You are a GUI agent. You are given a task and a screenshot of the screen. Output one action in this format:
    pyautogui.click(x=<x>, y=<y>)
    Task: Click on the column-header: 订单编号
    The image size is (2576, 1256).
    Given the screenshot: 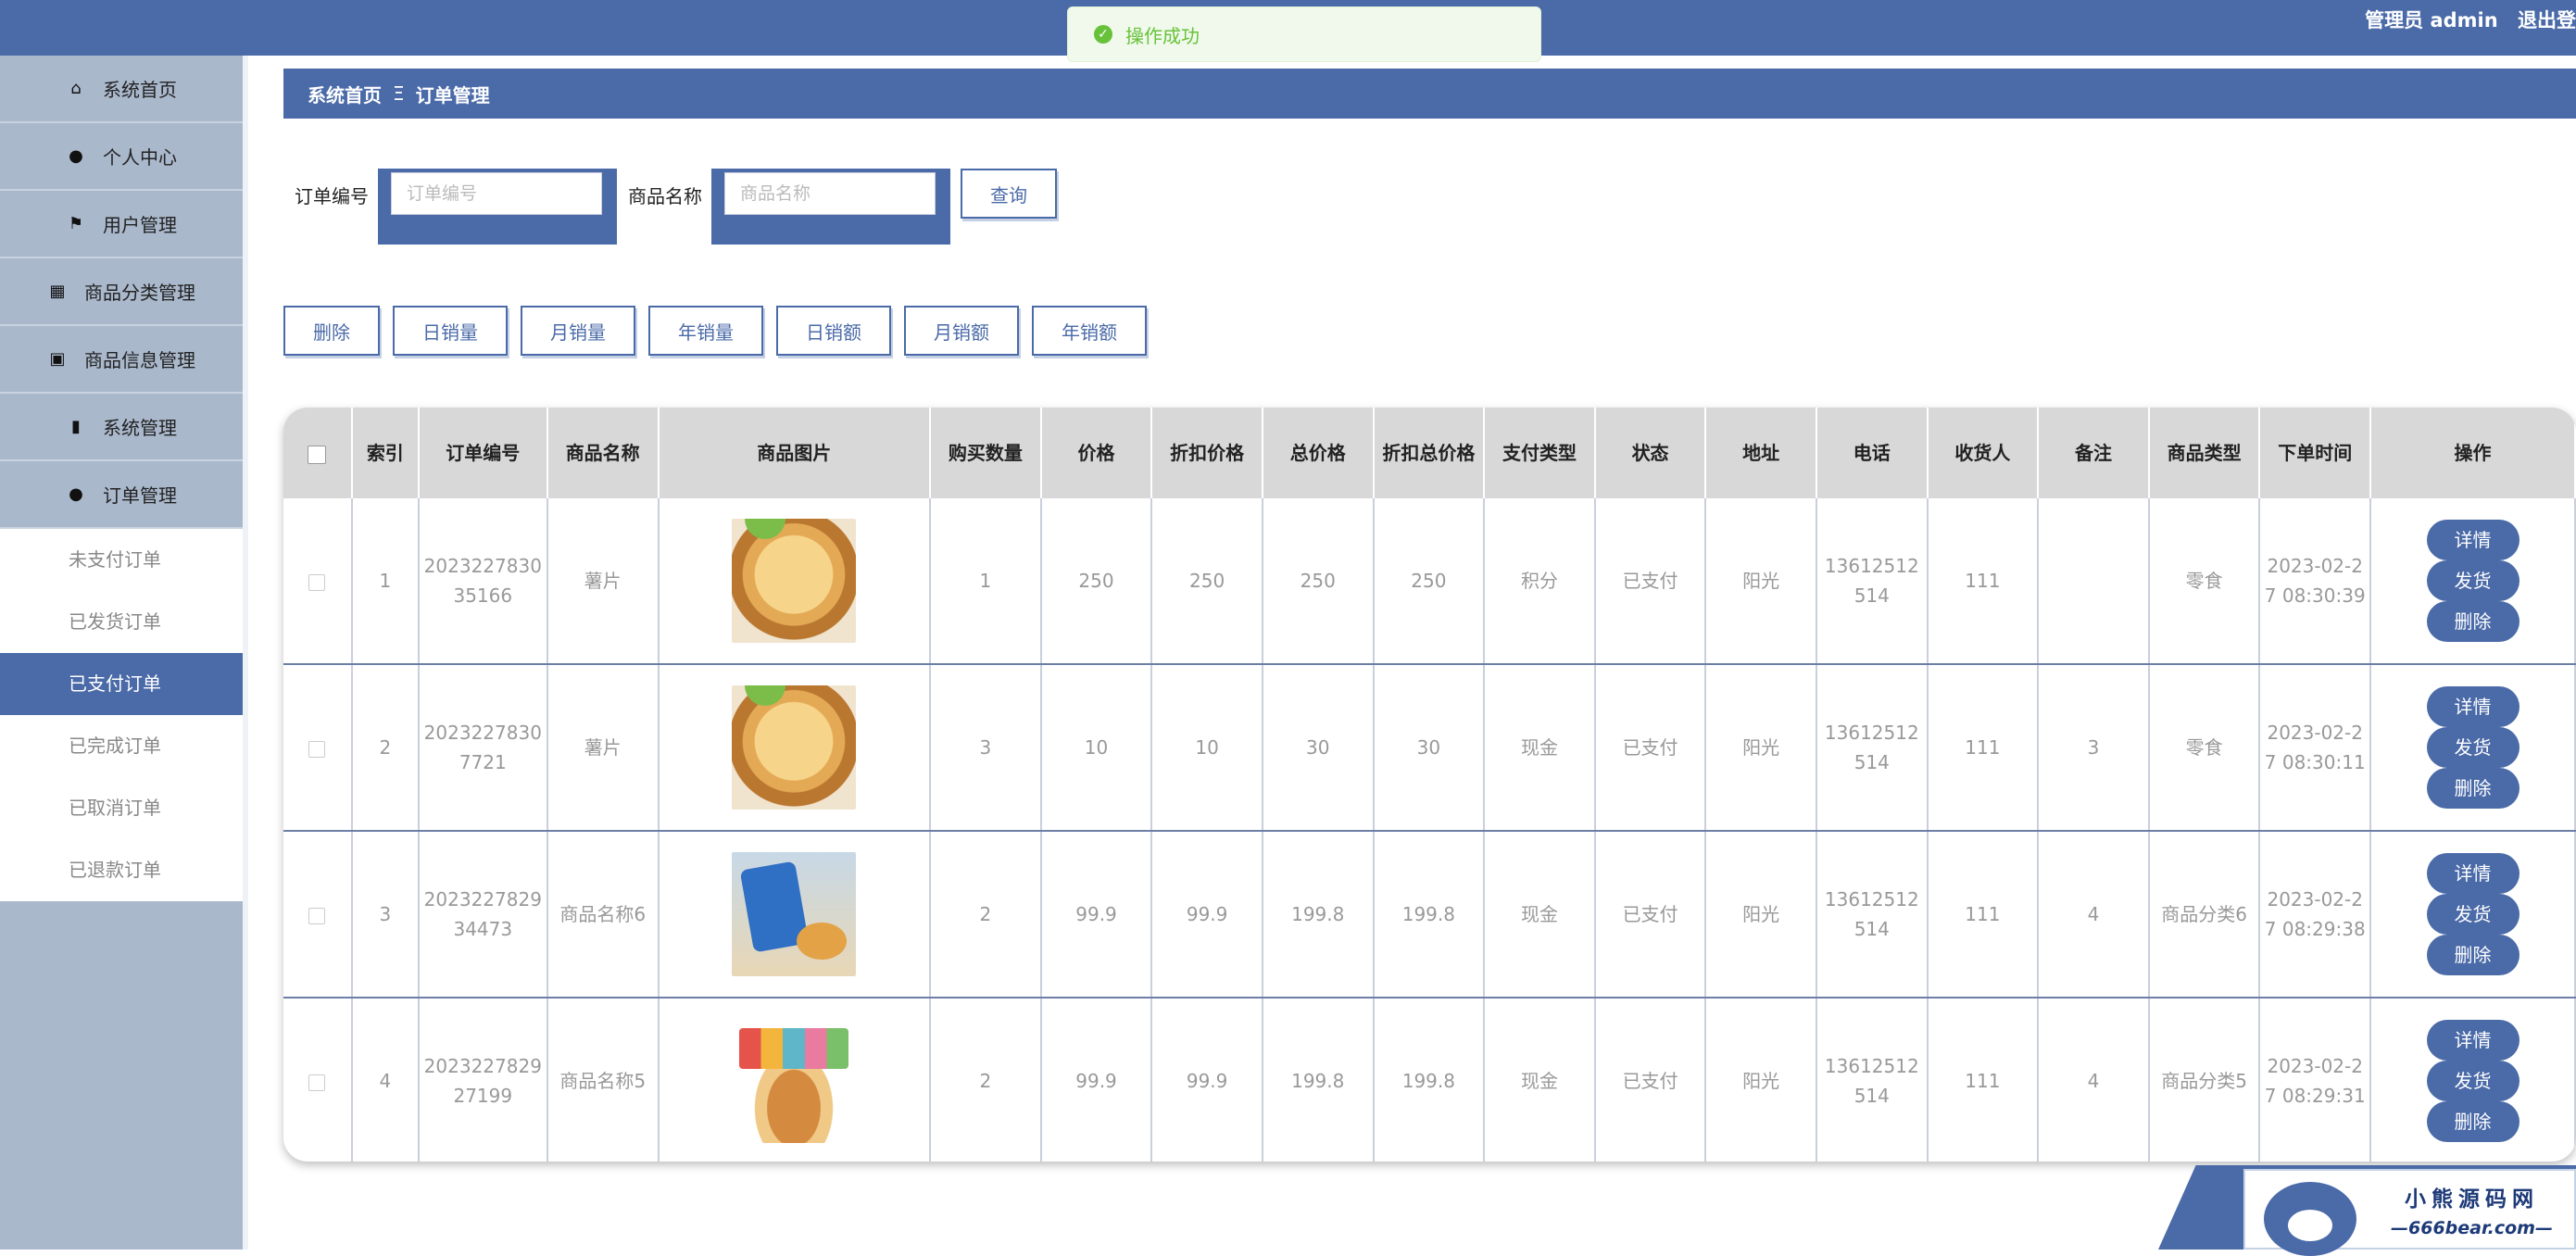 What is the action you would take?
    pyautogui.click(x=483, y=453)
    